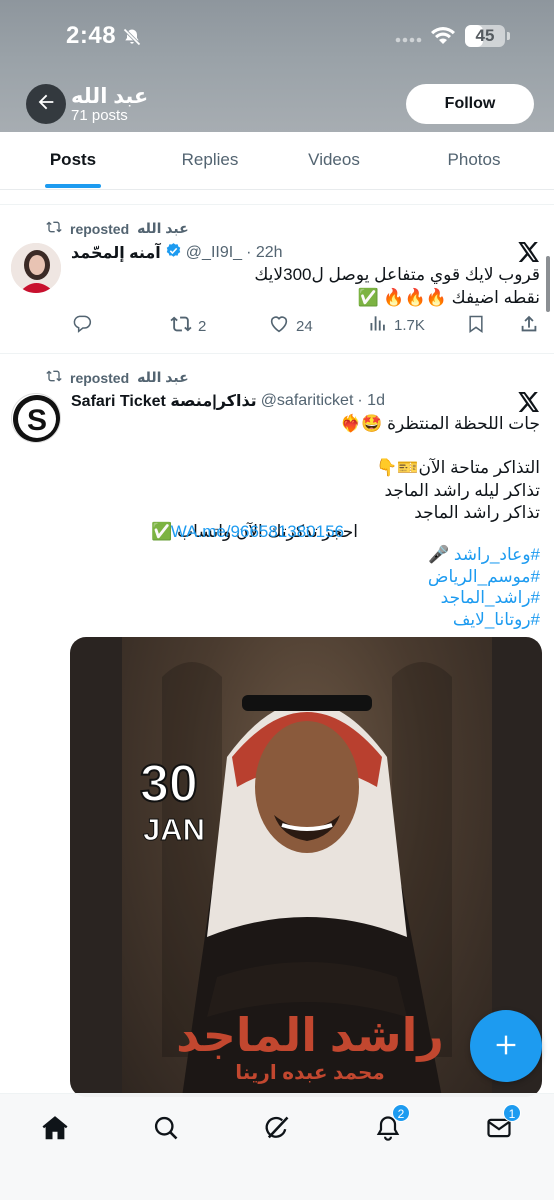 This screenshot has width=554, height=1200. I want to click on notification-badge: 2, so click(401, 1113).